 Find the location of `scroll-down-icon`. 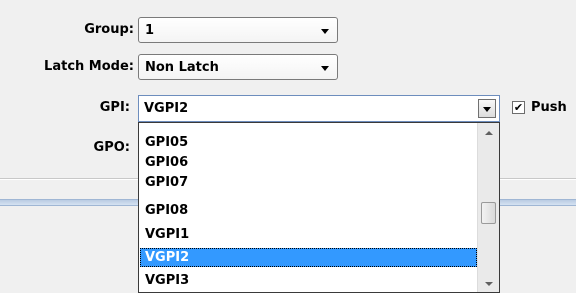

scroll-down-icon is located at coordinates (489, 284).